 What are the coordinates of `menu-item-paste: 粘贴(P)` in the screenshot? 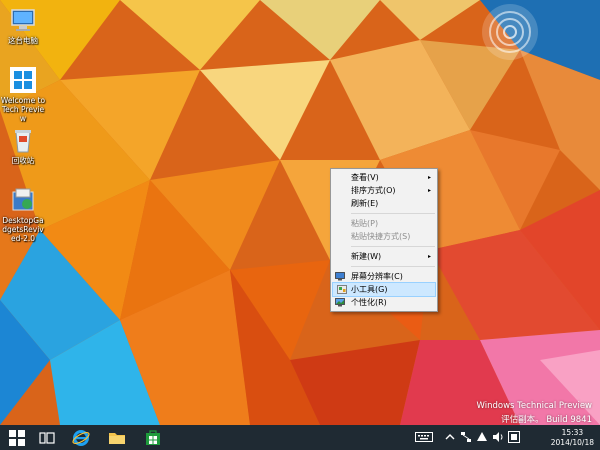 It's located at (384, 223).